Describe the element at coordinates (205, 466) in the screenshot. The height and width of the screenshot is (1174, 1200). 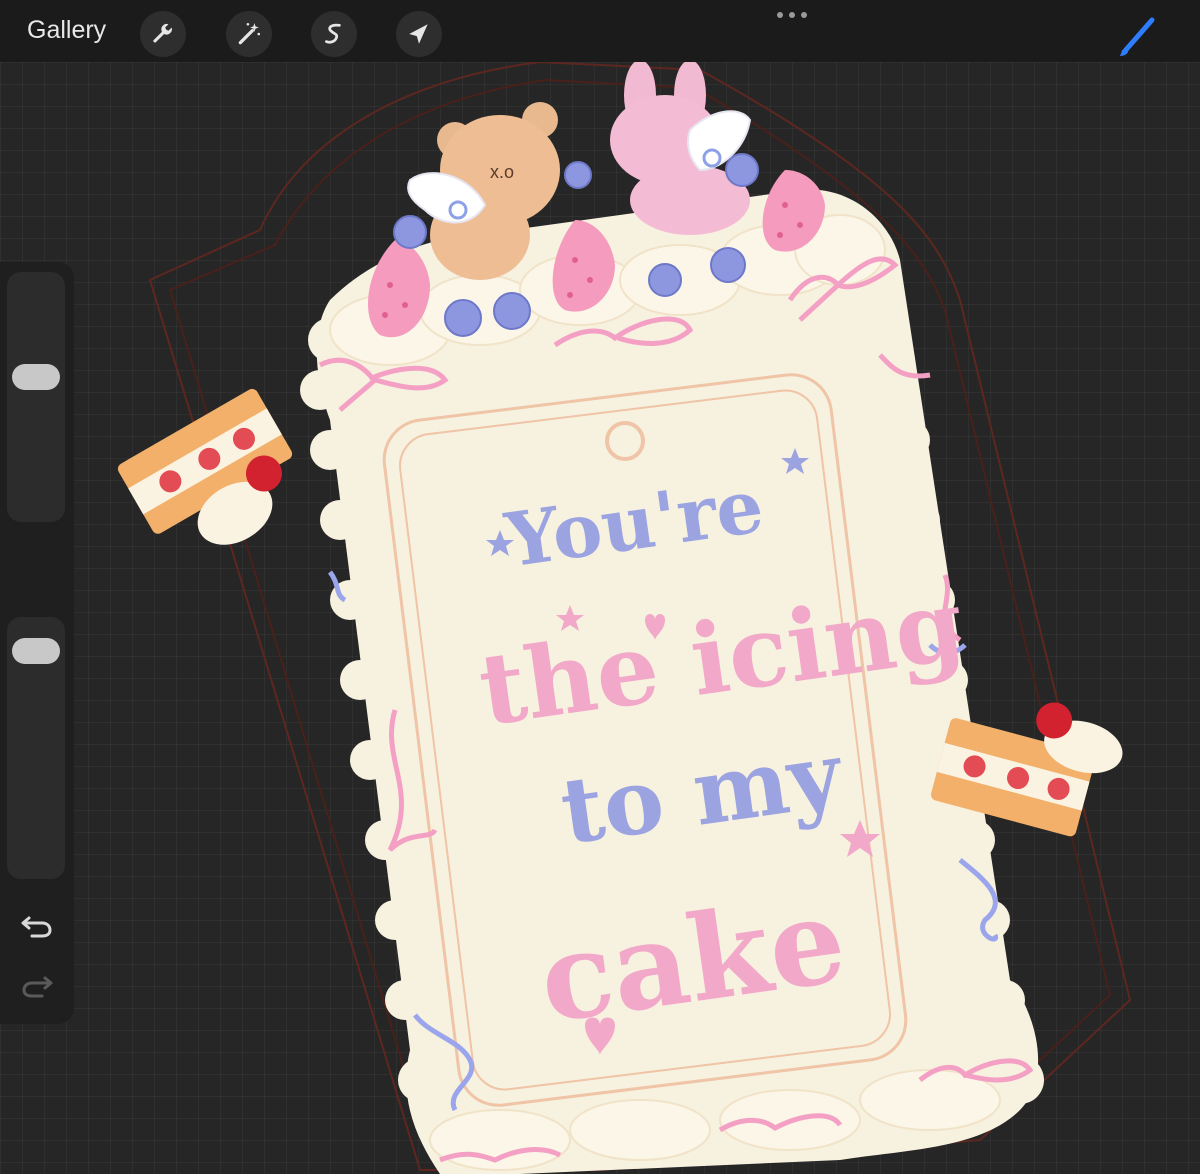
I see `cake-slice-left` at that location.